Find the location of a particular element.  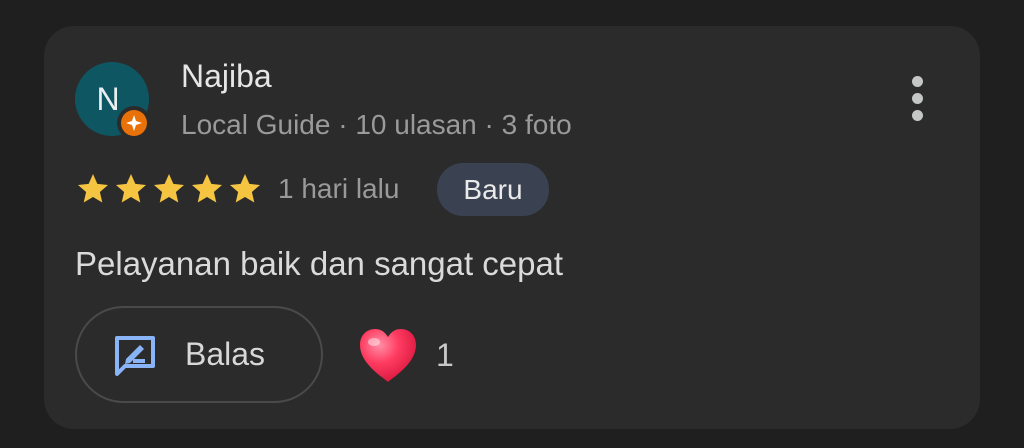

heart-icon is located at coordinates (388, 355).